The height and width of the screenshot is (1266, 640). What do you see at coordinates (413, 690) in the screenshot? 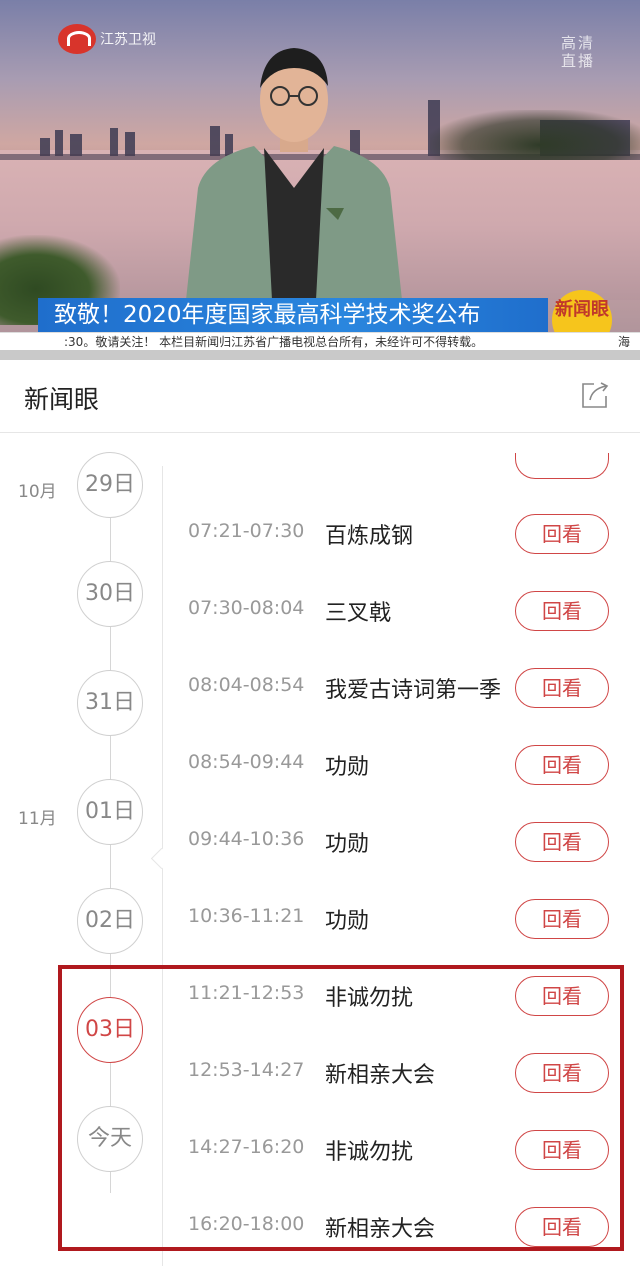
I see `program-name: 我爱古诗词第一季` at bounding box center [413, 690].